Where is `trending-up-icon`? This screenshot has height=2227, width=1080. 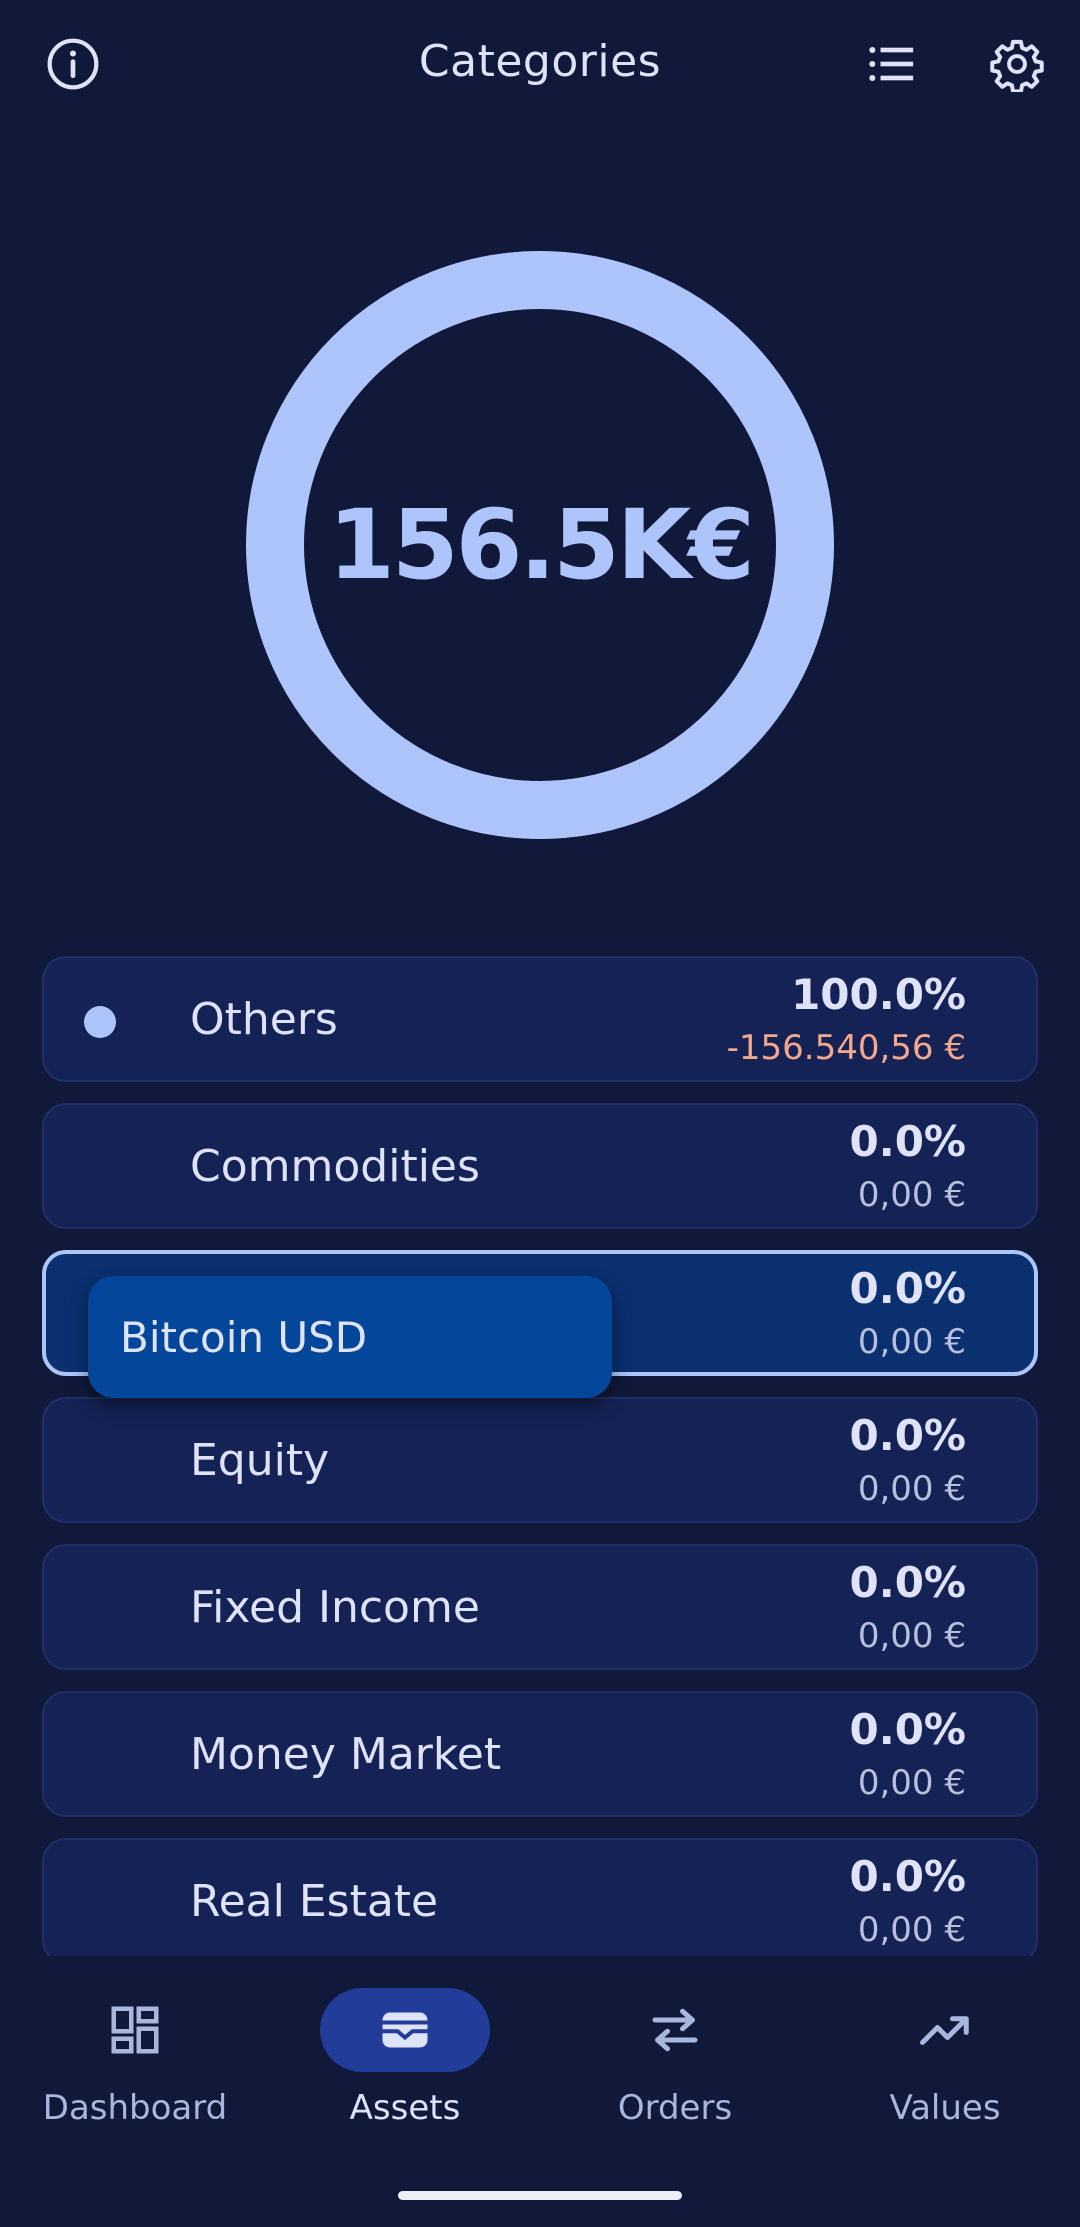
trending-up-icon is located at coordinates (944, 2030).